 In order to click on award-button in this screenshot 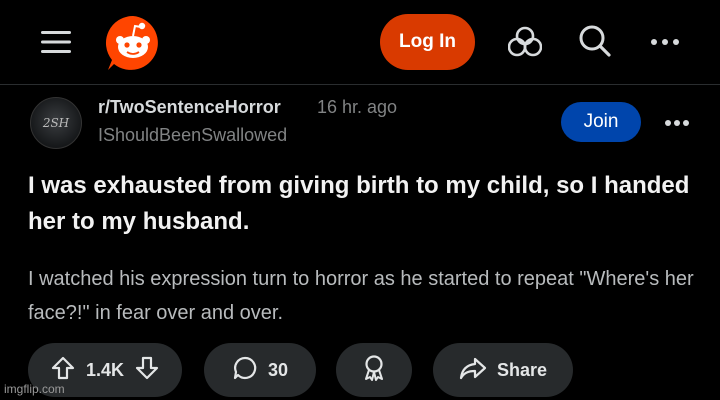, I will do `click(374, 370)`.